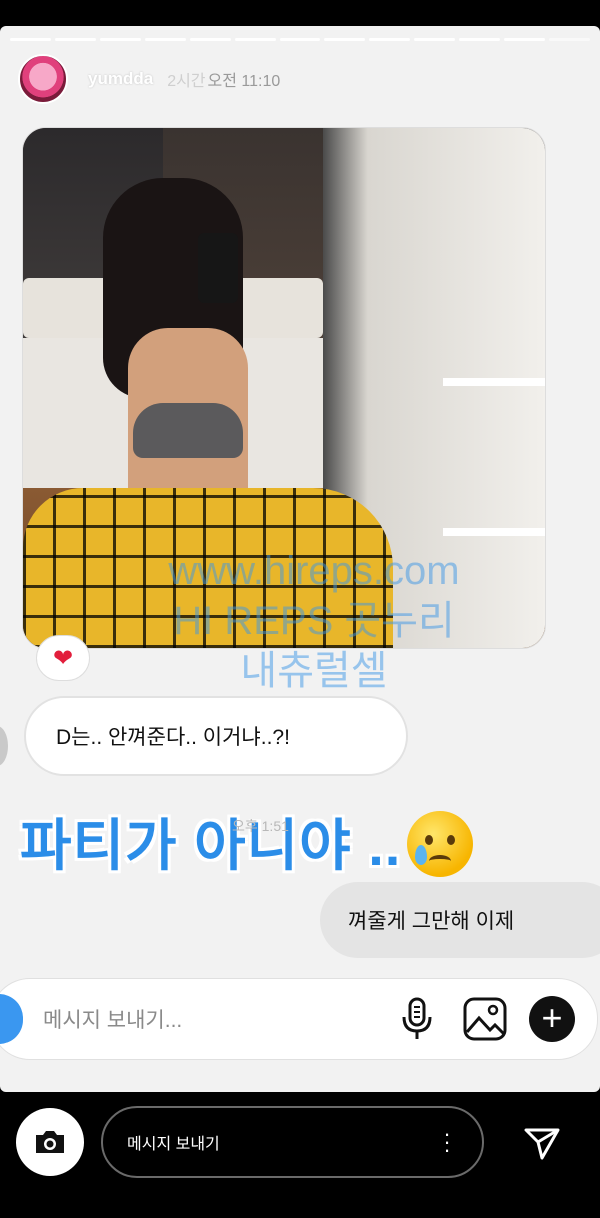 The height and width of the screenshot is (1218, 600). What do you see at coordinates (43, 79) in the screenshot?
I see `avatar` at bounding box center [43, 79].